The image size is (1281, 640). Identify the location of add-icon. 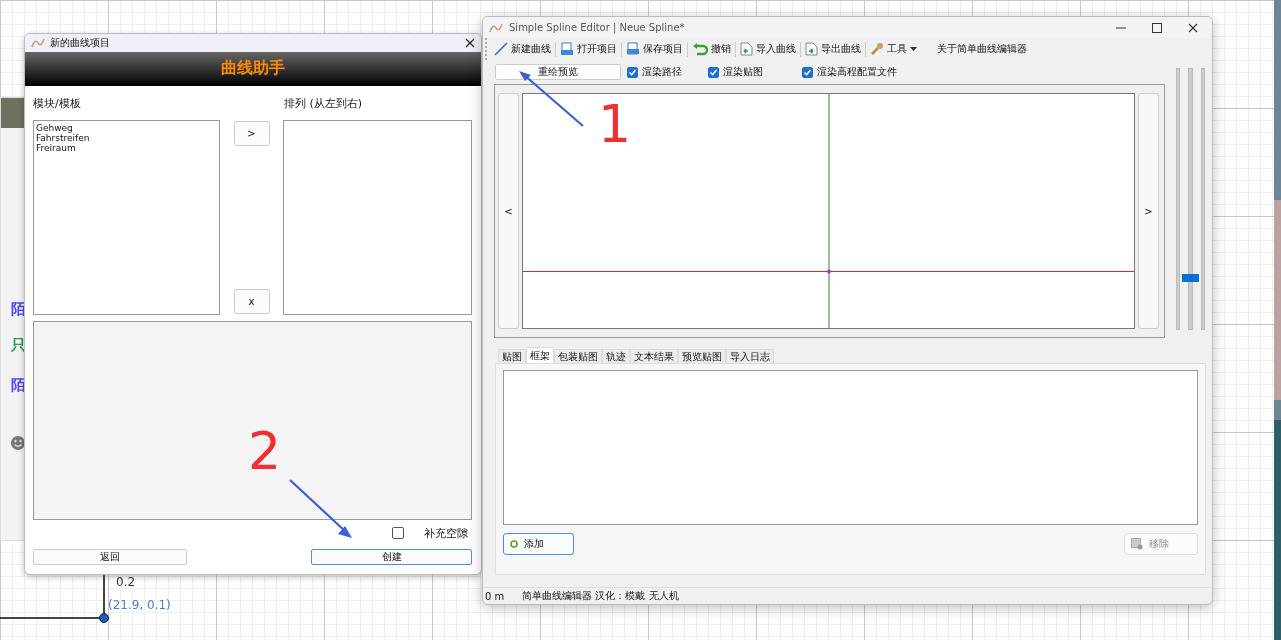
(514, 544).